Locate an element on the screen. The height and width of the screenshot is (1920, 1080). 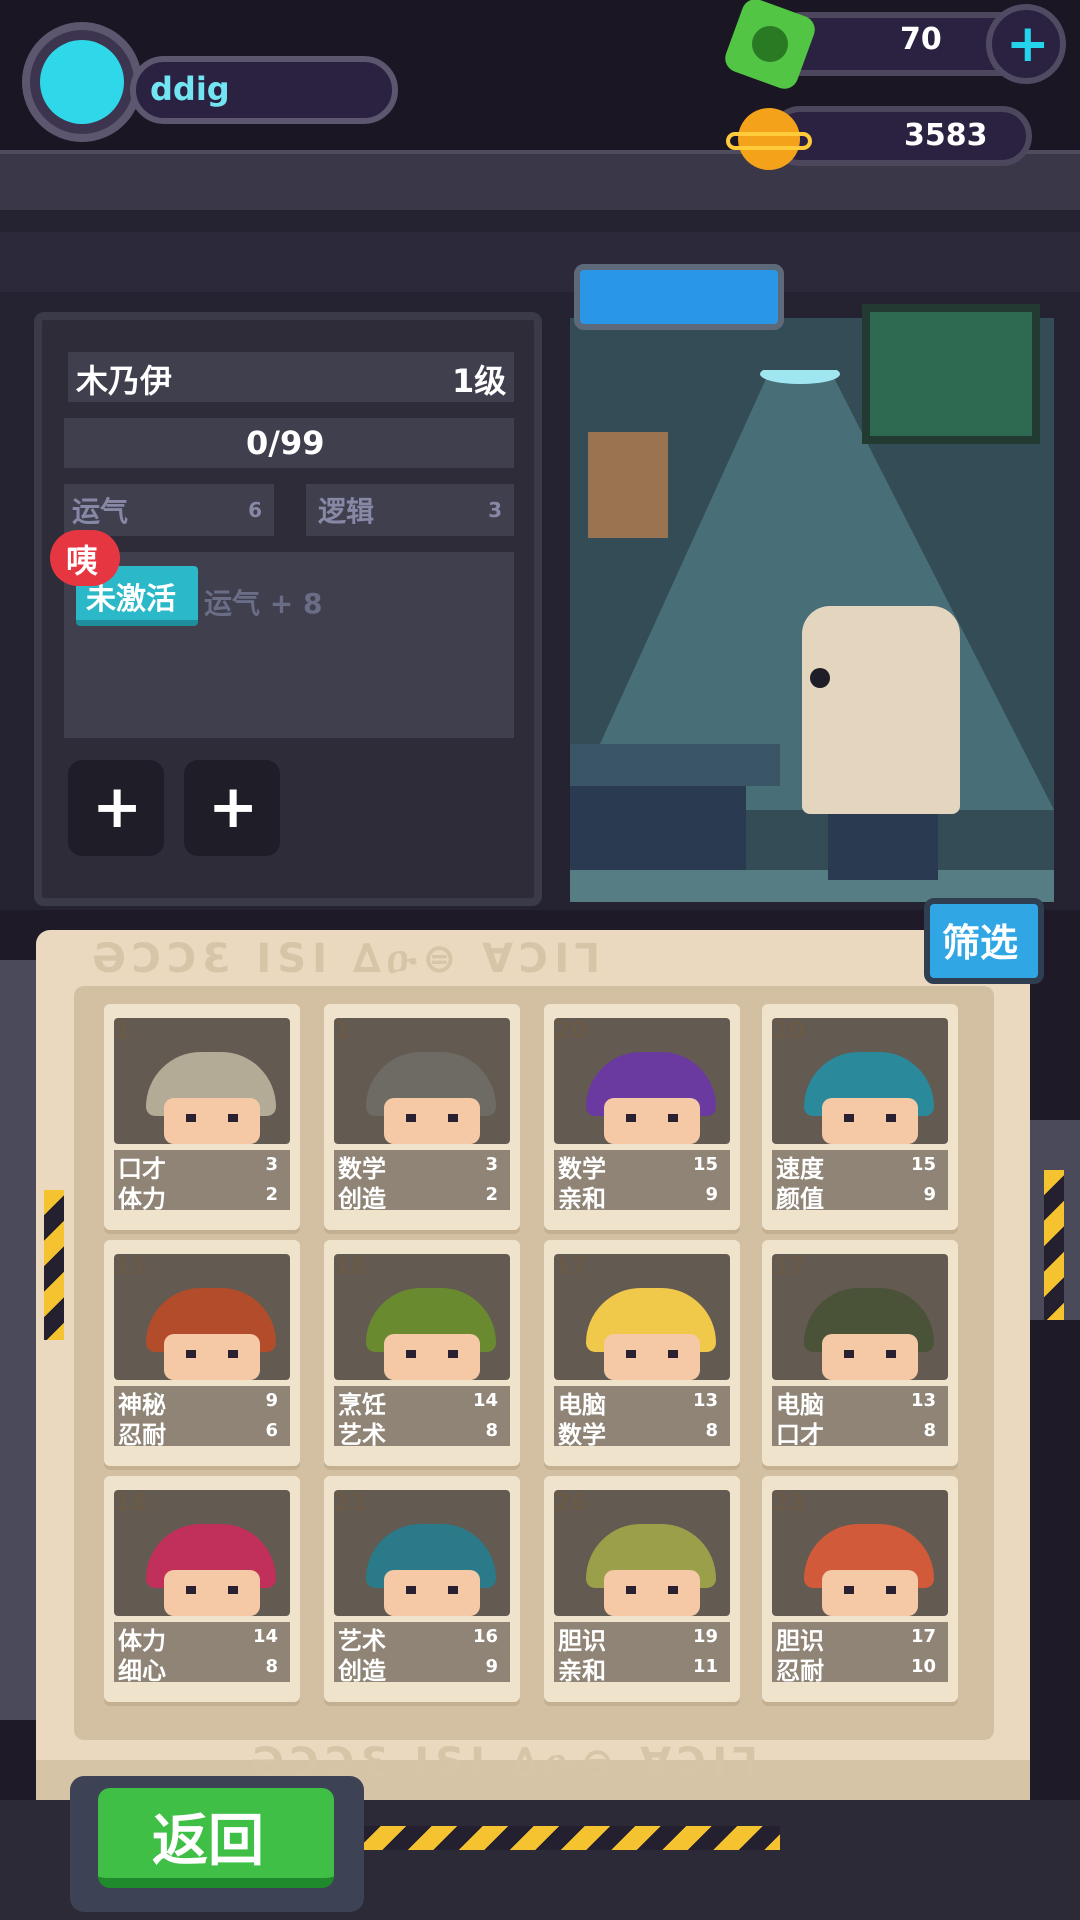
notification-badge-text: 咦 is located at coordinates (82, 561).